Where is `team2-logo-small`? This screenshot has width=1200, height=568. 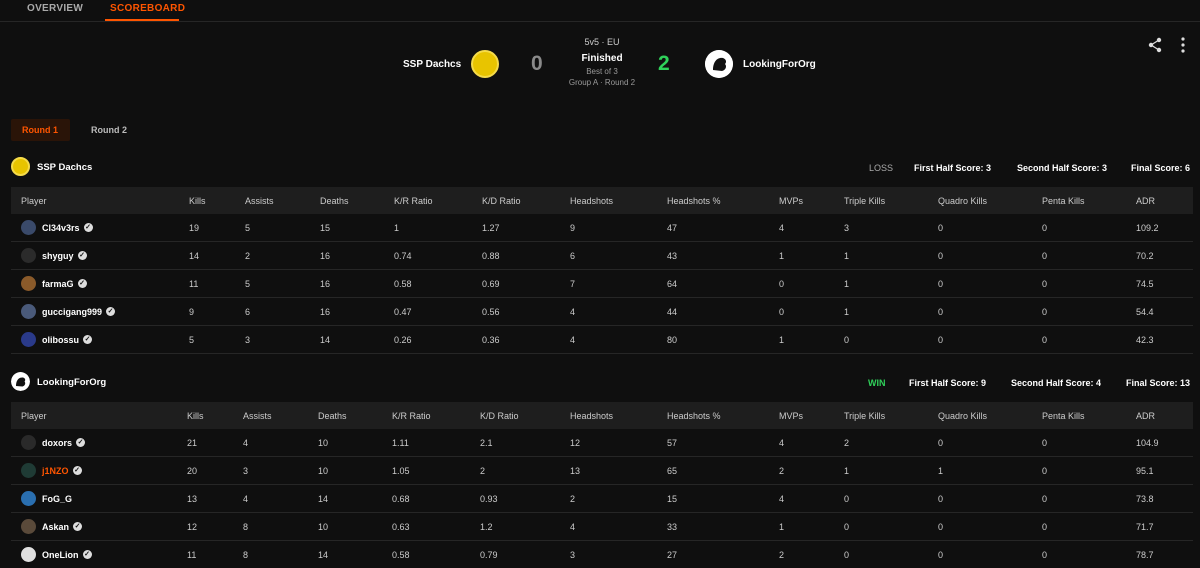
team2-logo-small is located at coordinates (20, 381).